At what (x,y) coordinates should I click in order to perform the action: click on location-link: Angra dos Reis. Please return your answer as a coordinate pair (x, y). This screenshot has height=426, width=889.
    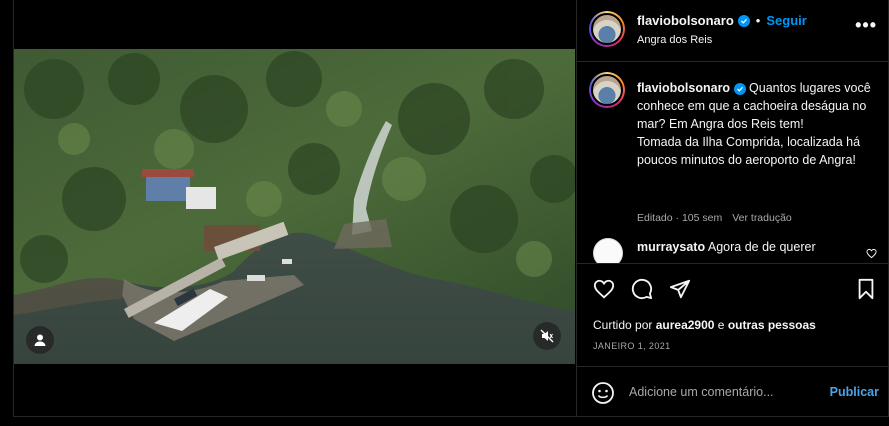
    Looking at the image, I should click on (674, 40).